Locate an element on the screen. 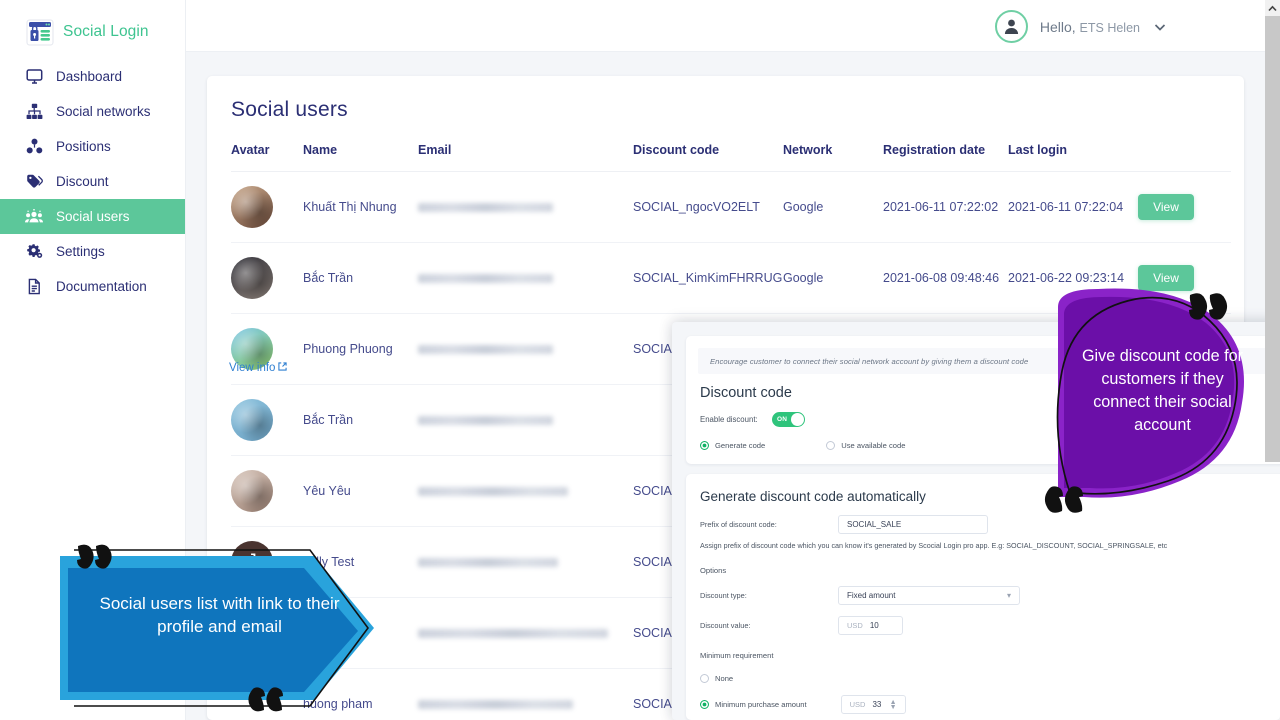  minimum-purchase-input: USD 33 ▲ ▼ is located at coordinates (873, 704).